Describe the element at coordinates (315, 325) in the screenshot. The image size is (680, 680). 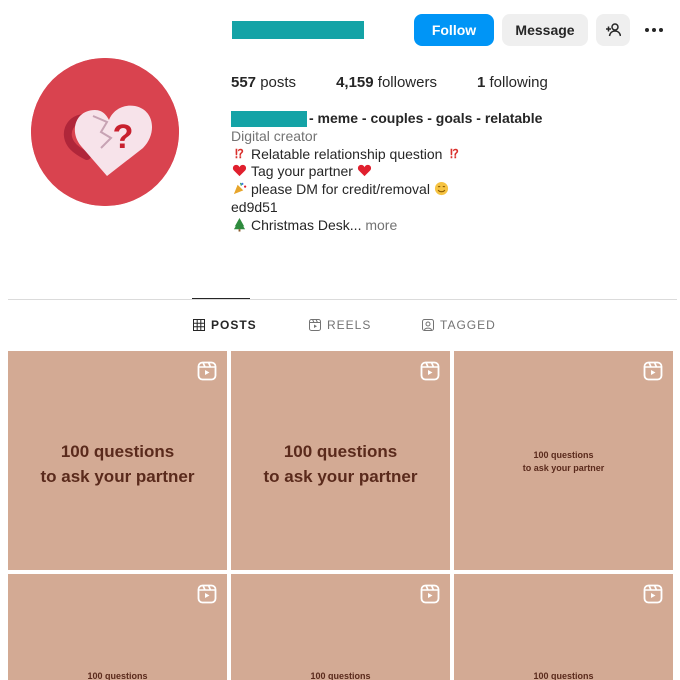
I see `reels-icon` at that location.